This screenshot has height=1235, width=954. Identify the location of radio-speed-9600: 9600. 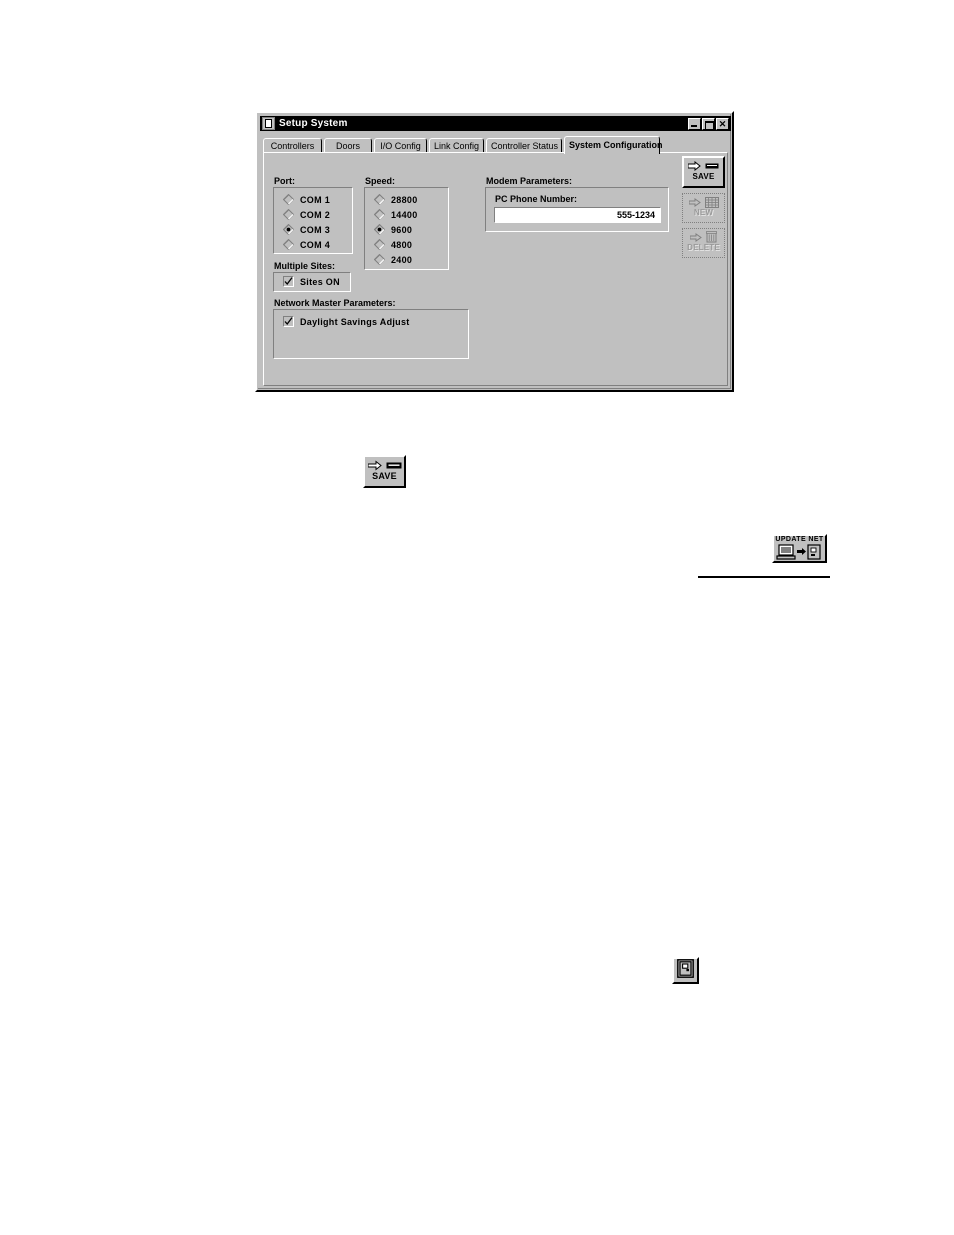
(393, 229).